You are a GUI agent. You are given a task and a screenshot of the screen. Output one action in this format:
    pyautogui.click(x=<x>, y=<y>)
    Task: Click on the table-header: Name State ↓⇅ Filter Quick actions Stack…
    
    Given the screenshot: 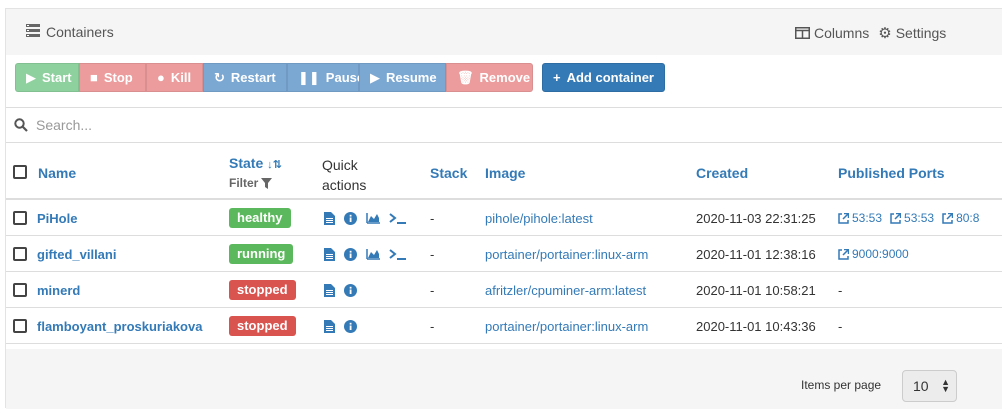 What is the action you would take?
    pyautogui.click(x=504, y=172)
    